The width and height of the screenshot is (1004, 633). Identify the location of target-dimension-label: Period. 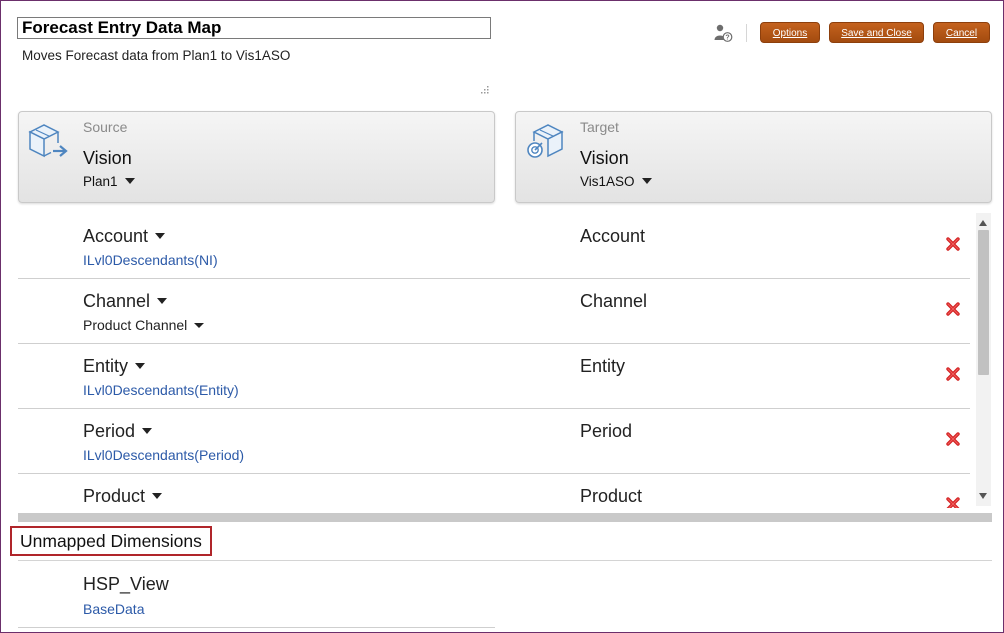
(606, 431).